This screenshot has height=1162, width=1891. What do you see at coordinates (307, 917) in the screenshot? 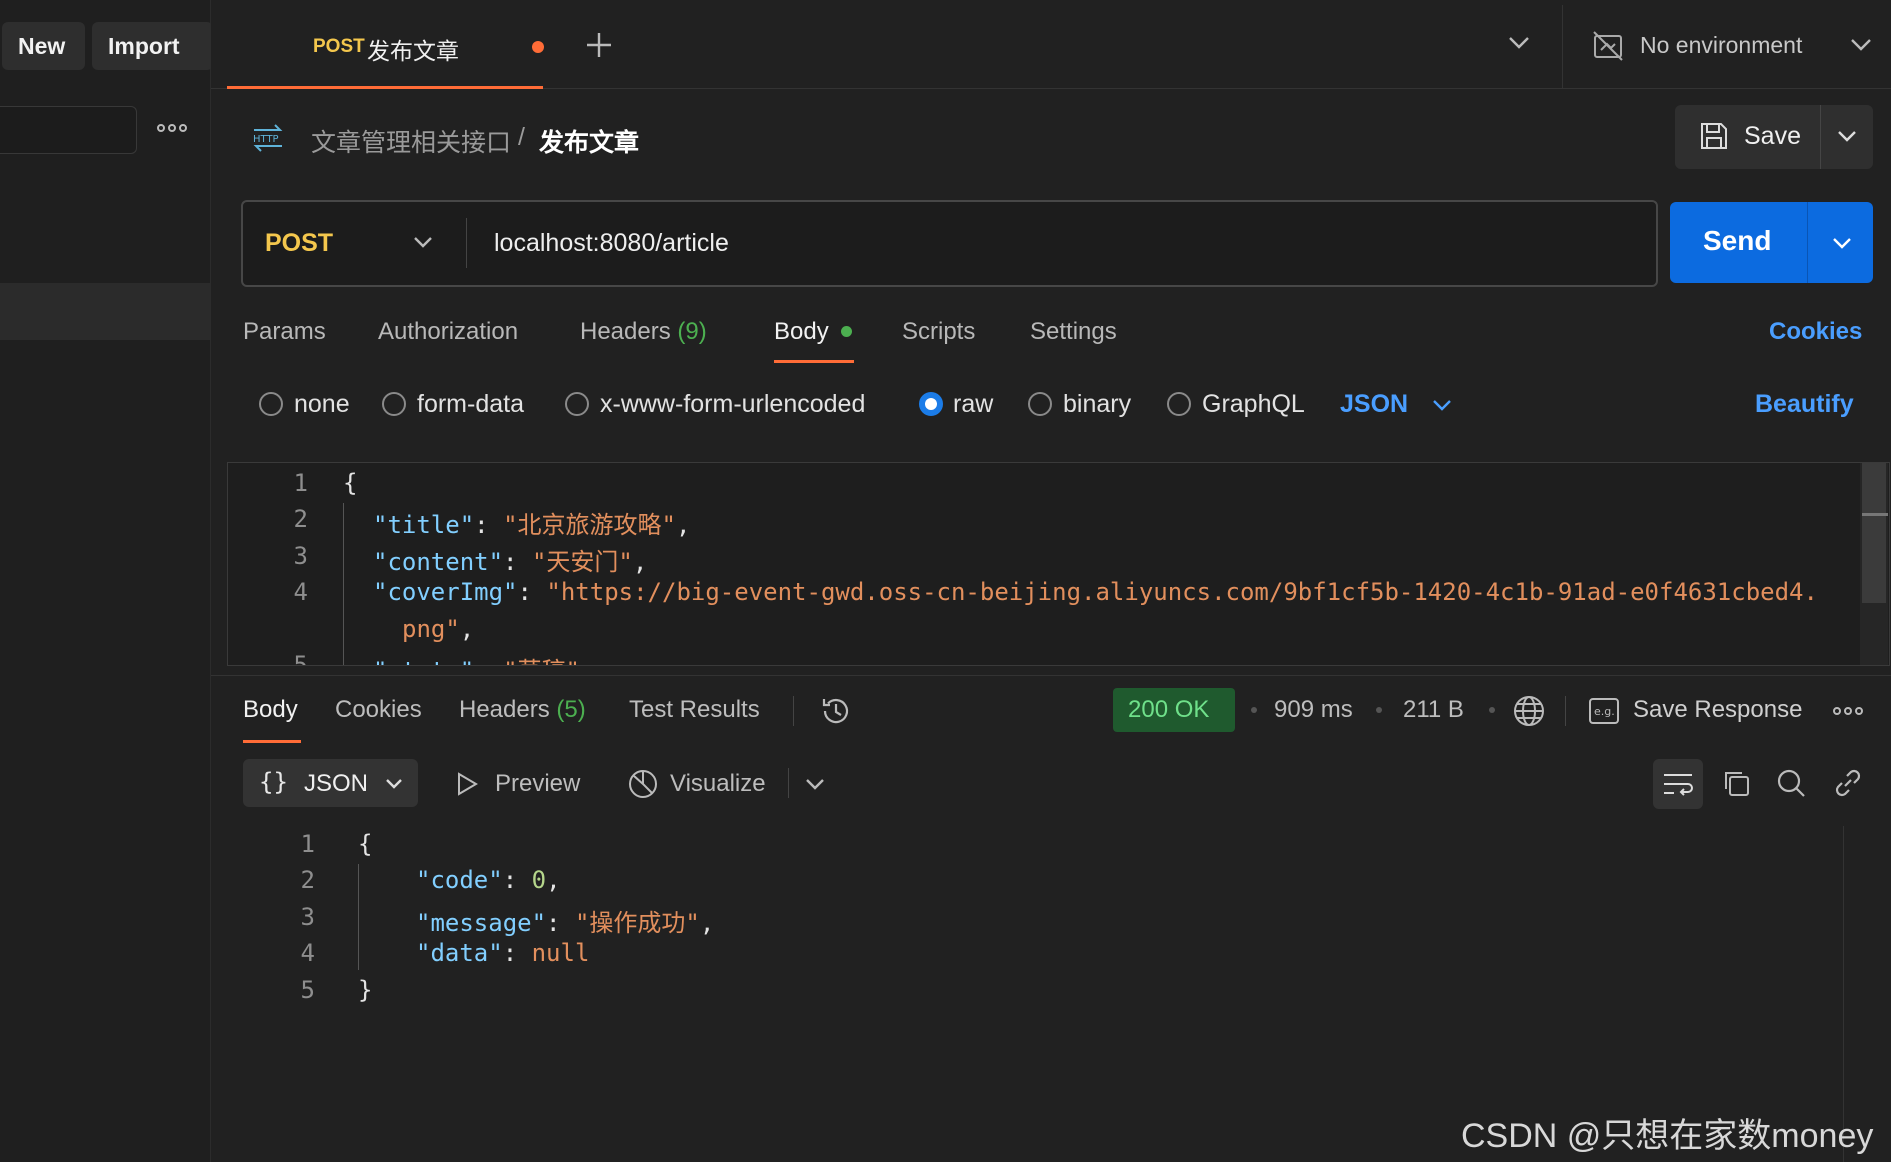
I see `line-number: 3` at bounding box center [307, 917].